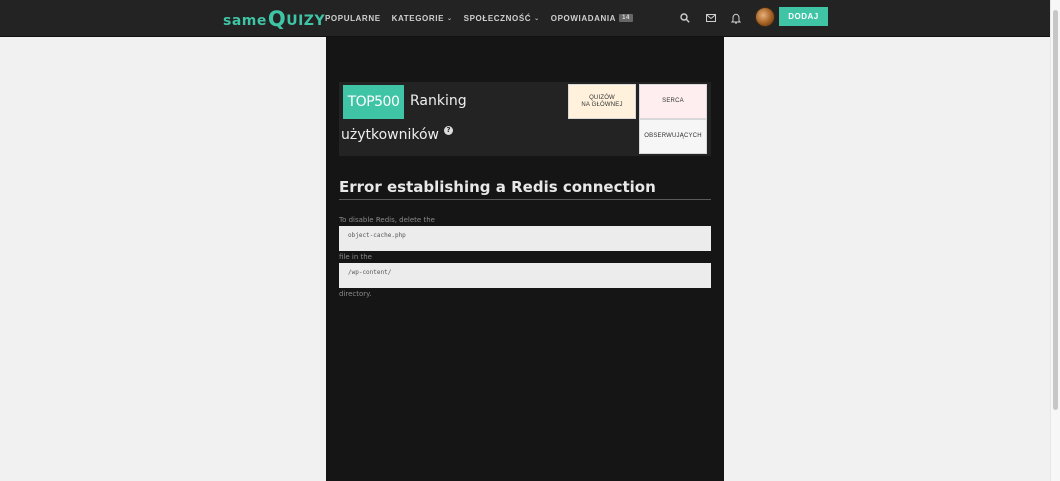  I want to click on tab-label: SERCA, so click(673, 101).